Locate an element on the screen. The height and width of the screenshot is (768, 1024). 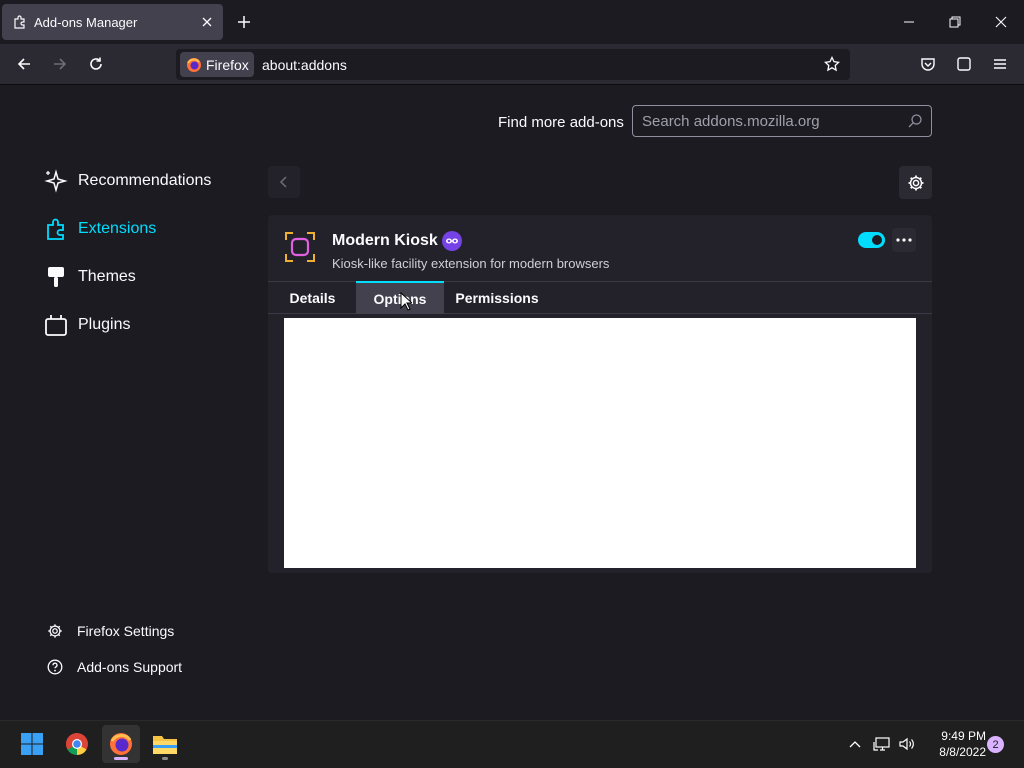
identity-box: Firefox is located at coordinates (217, 64).